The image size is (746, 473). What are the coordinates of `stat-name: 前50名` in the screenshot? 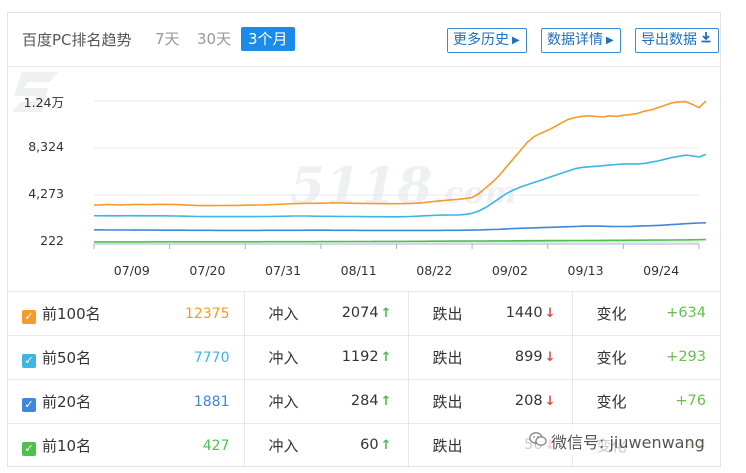 It's located at (67, 358).